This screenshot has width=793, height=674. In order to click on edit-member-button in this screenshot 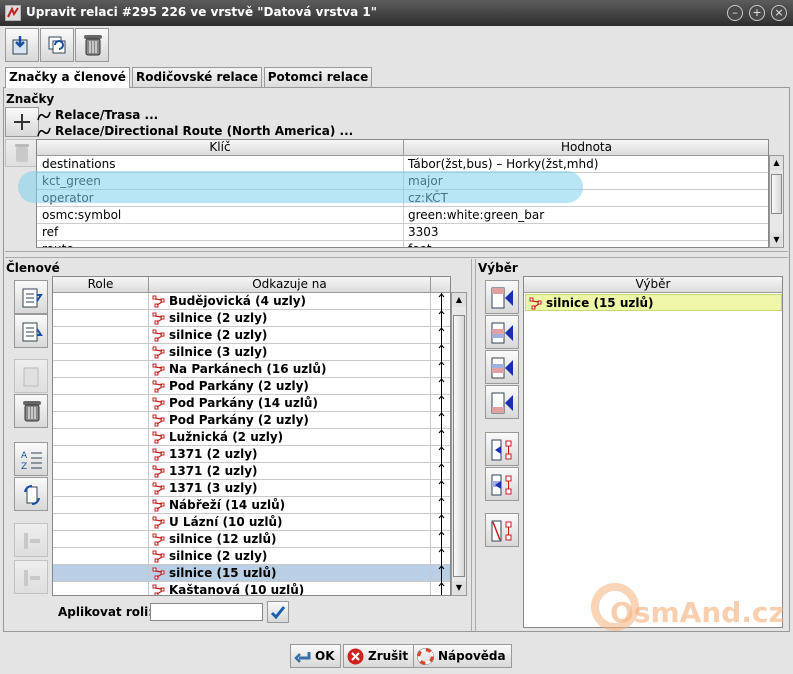, I will do `click(31, 376)`.